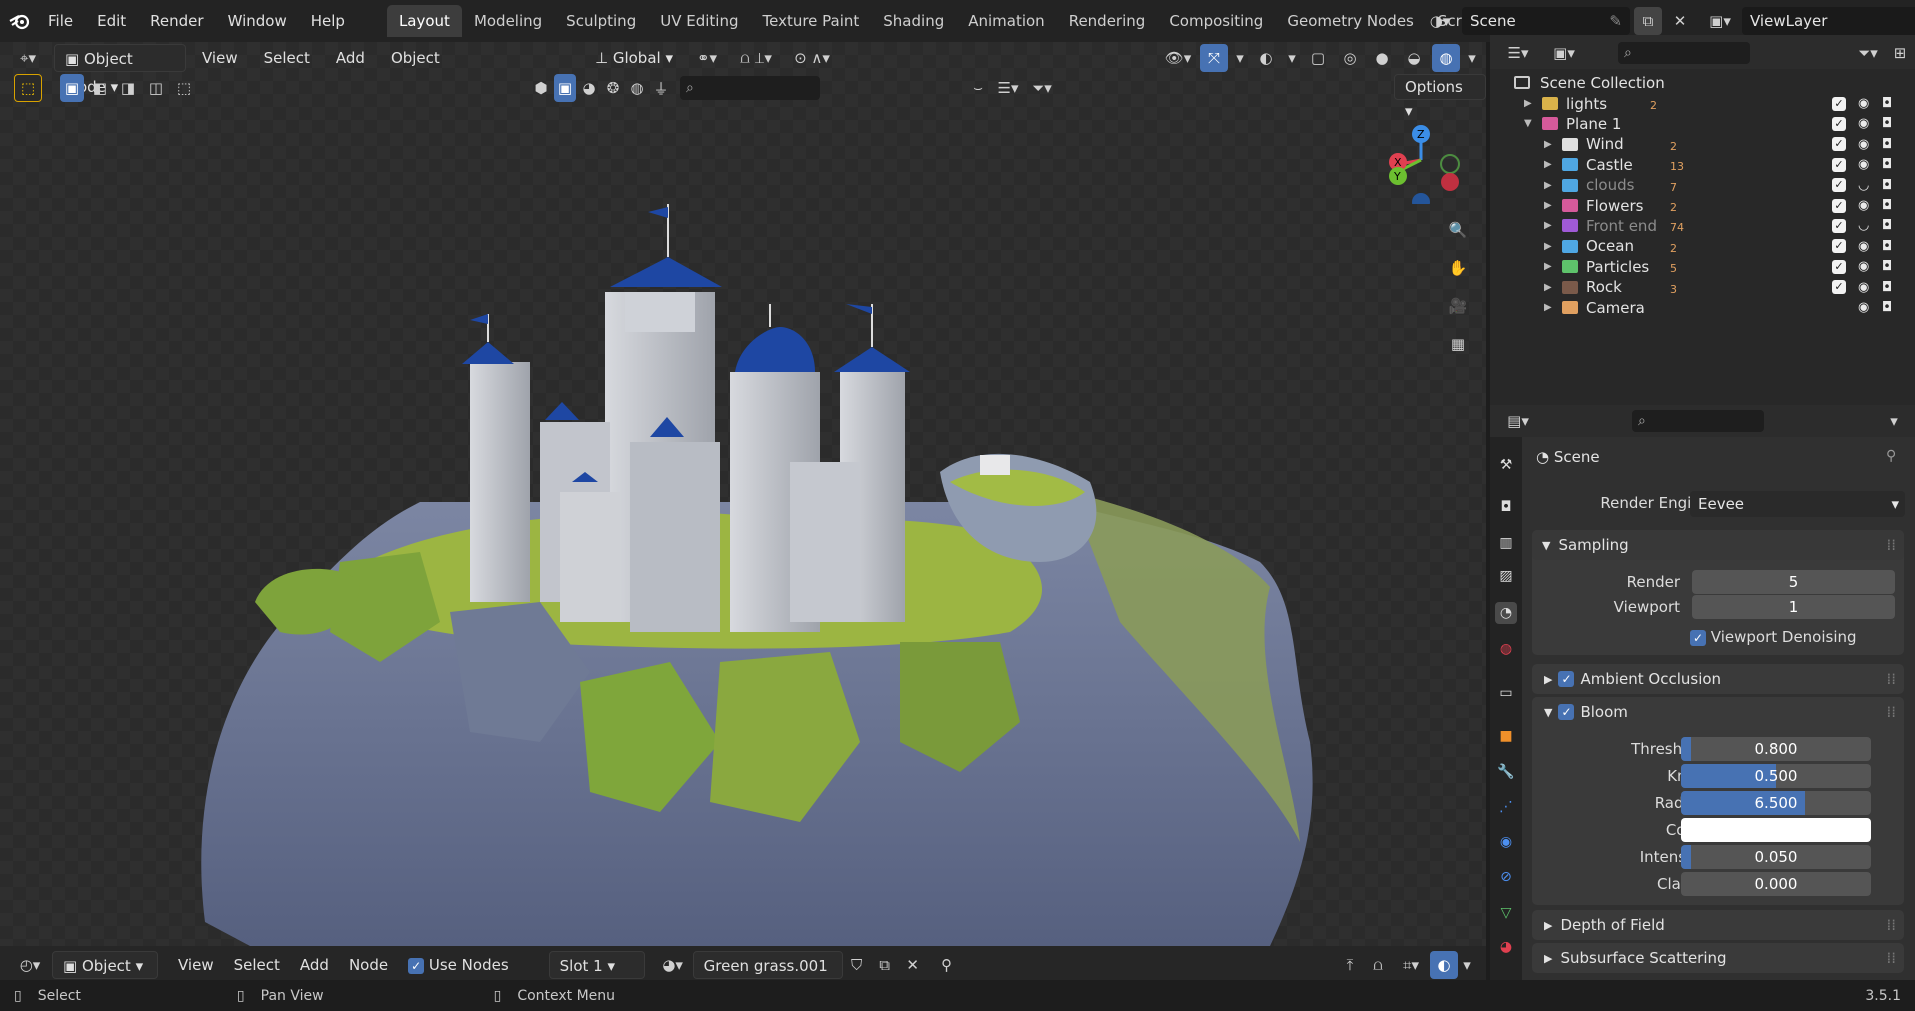 This screenshot has width=1915, height=1011. Describe the element at coordinates (1891, 456) in the screenshot. I see `pin-context-icon: ⚲` at that location.